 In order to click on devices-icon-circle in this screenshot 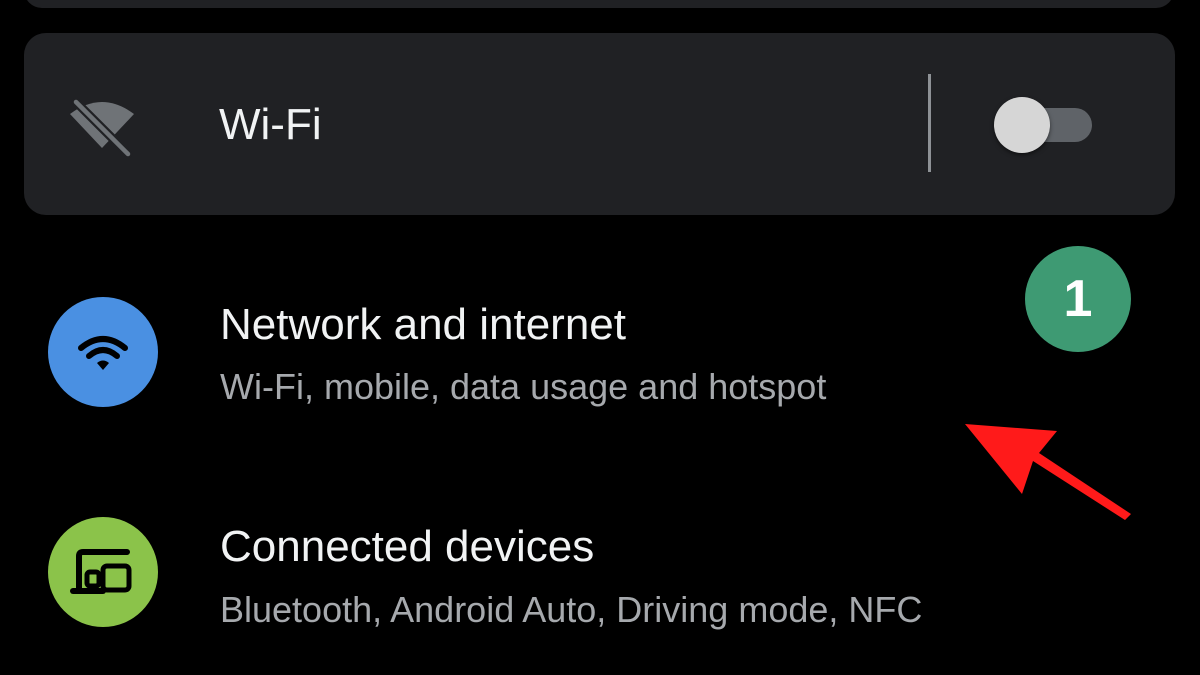, I will do `click(103, 572)`.